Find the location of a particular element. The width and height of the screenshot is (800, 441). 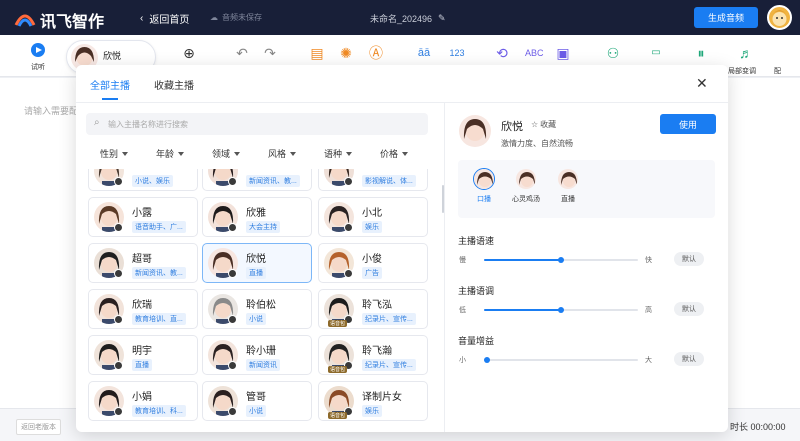

anchor-name: 超哥 is located at coordinates (142, 259).